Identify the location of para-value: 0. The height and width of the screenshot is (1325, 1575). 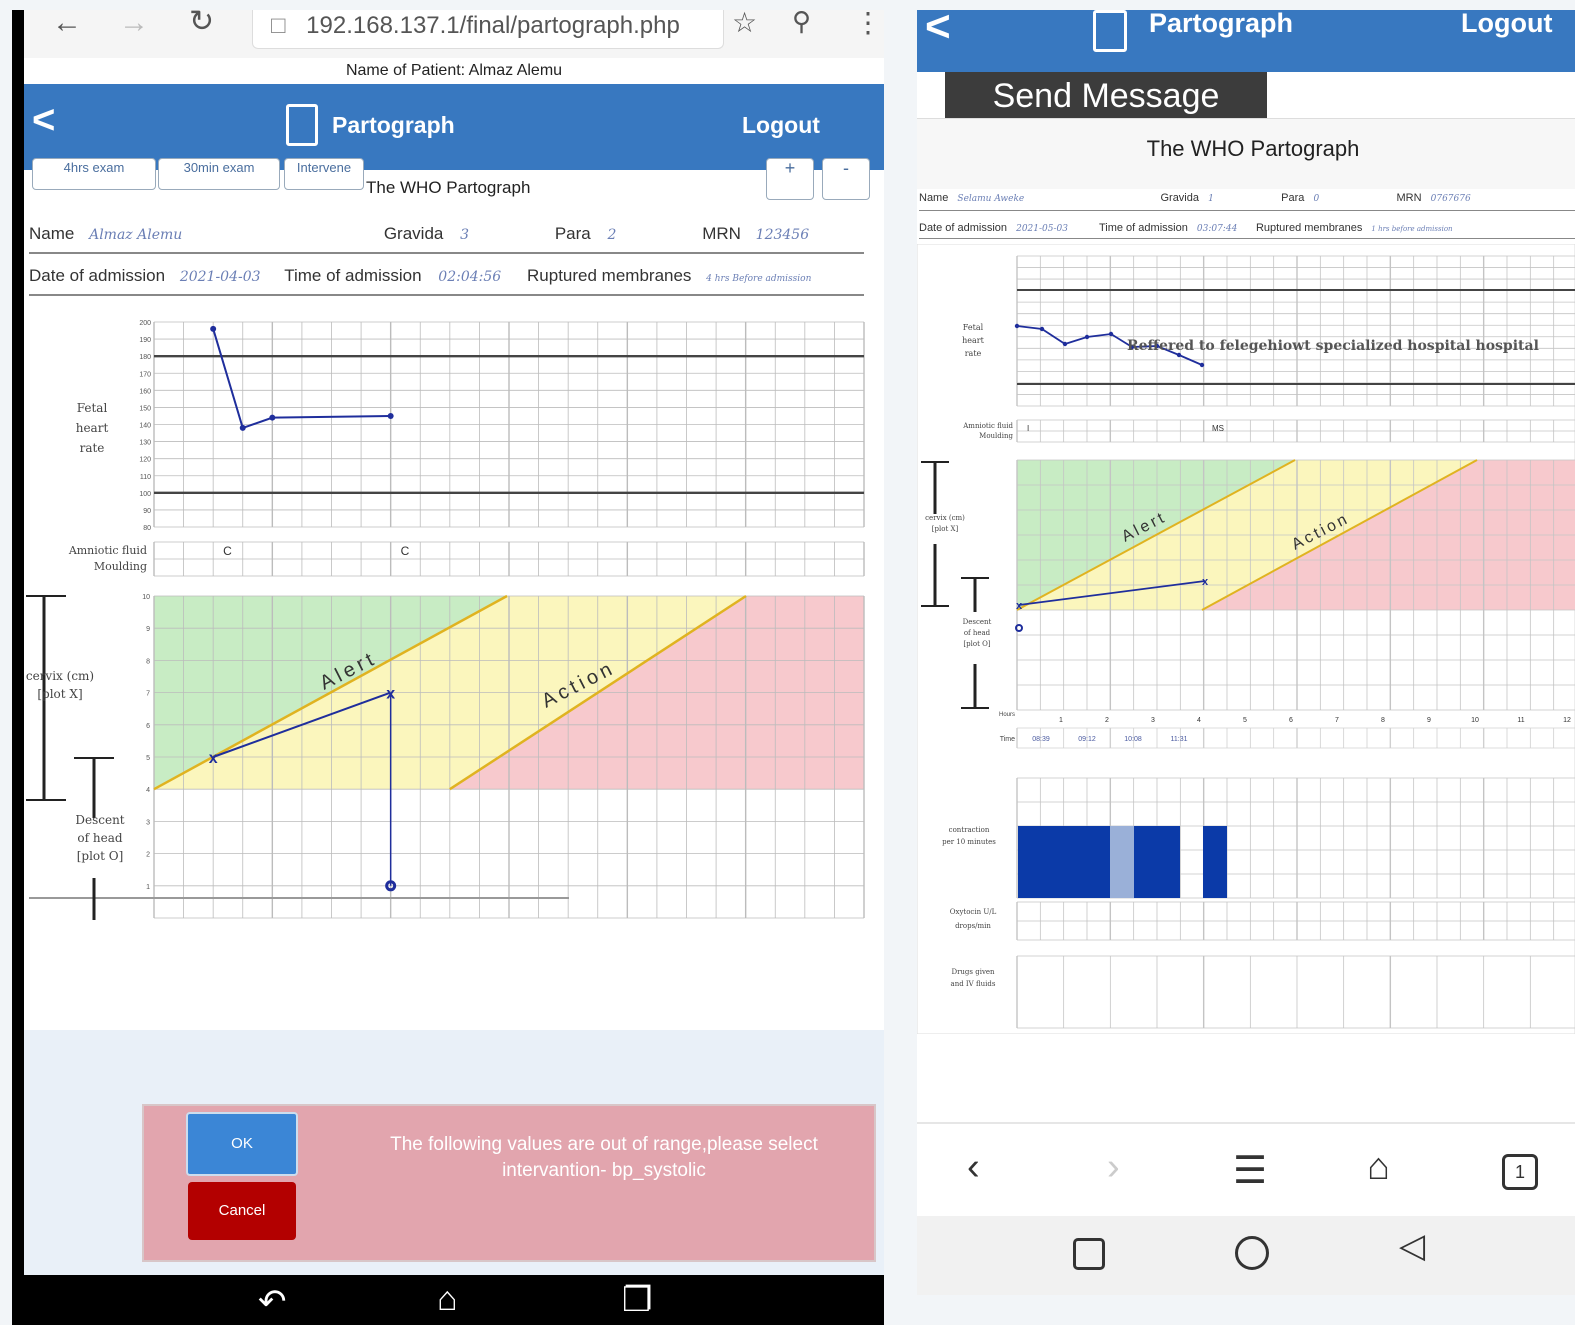
(1316, 199).